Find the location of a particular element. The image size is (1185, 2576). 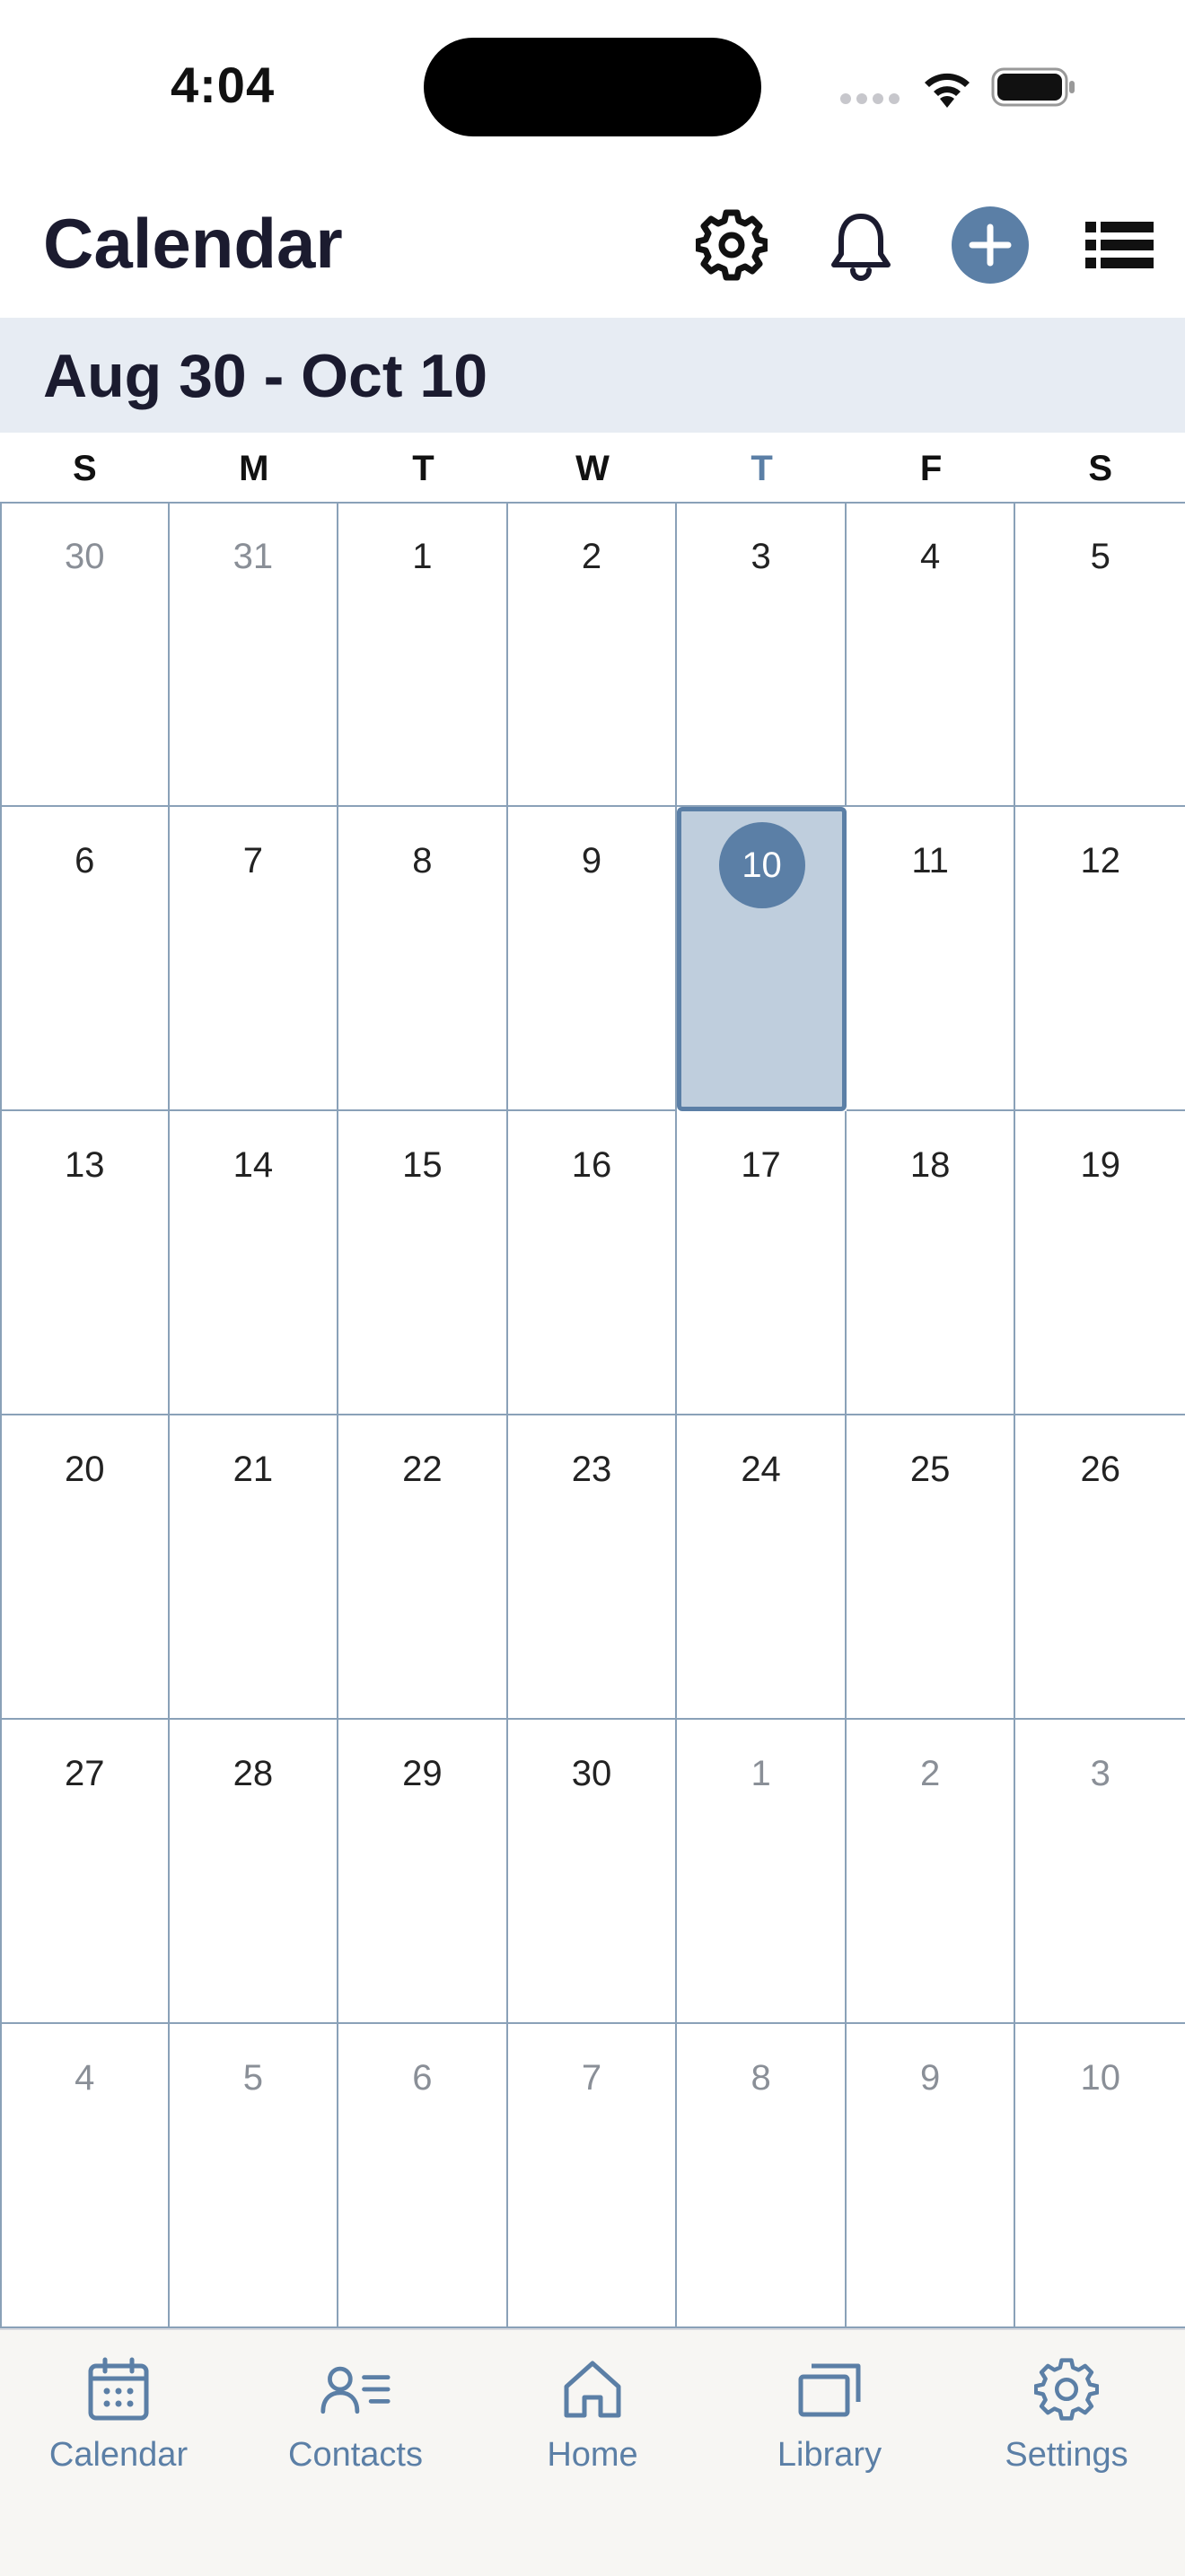

day-cell: 20 is located at coordinates (85, 1567).